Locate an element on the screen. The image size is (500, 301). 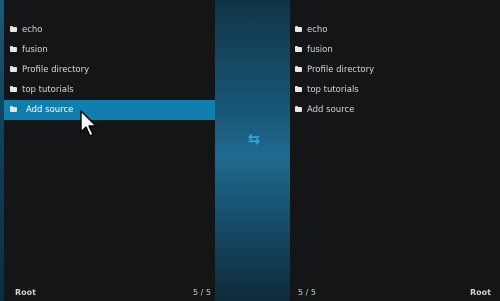
right-item-echo: echo is located at coordinates (395, 30).